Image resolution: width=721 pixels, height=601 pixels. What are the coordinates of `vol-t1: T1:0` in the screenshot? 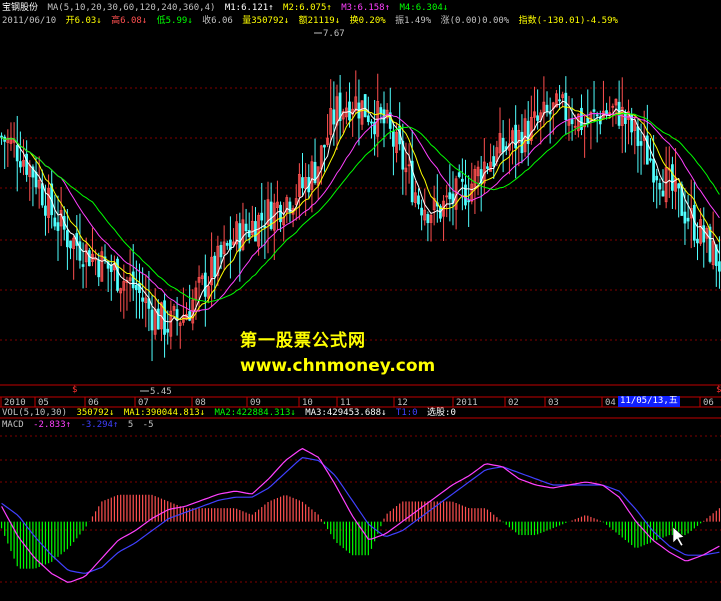 It's located at (406, 413).